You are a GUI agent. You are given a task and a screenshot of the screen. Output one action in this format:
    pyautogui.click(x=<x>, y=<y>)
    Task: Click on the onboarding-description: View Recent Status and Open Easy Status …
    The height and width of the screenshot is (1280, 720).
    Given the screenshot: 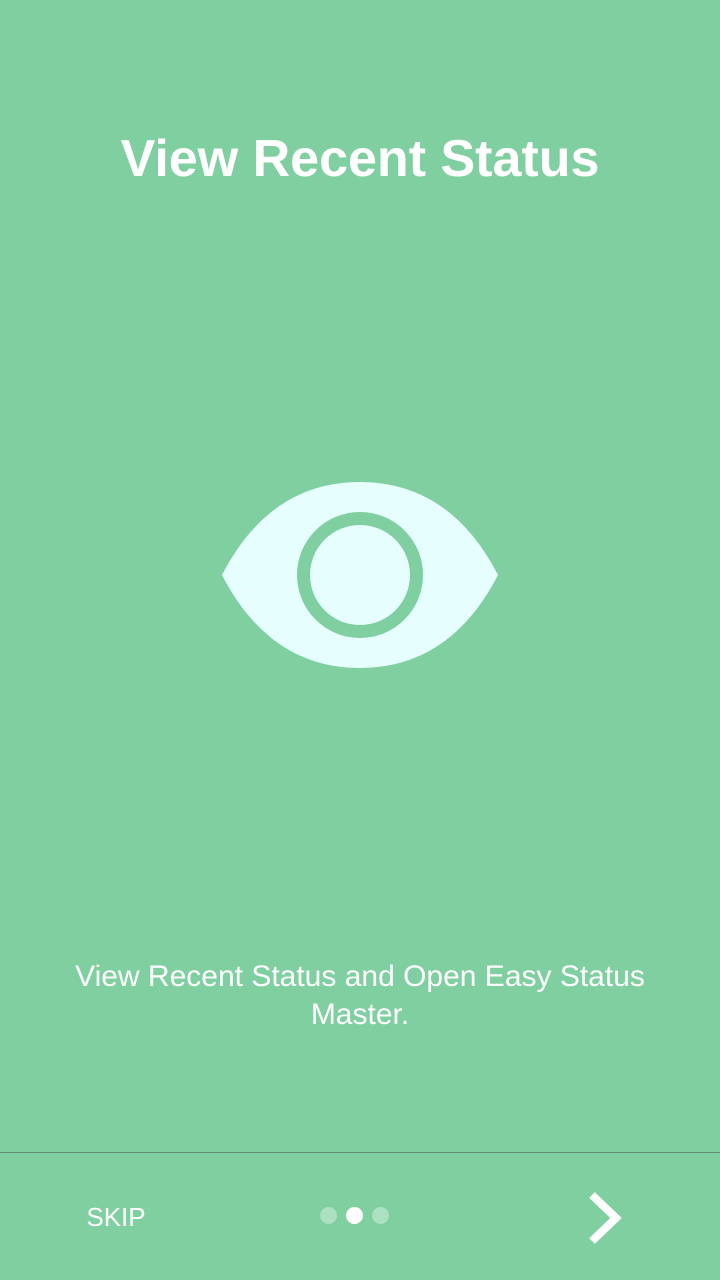 What is the action you would take?
    pyautogui.click(x=360, y=995)
    